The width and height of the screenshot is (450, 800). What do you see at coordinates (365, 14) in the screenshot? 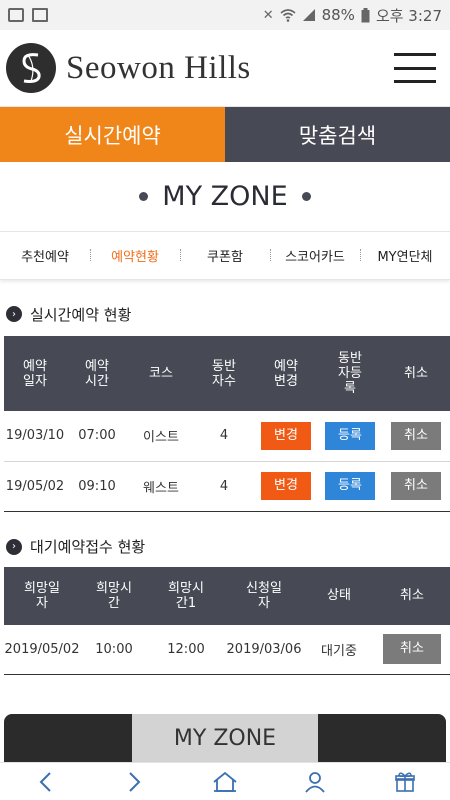
I see `battery-icon` at bounding box center [365, 14].